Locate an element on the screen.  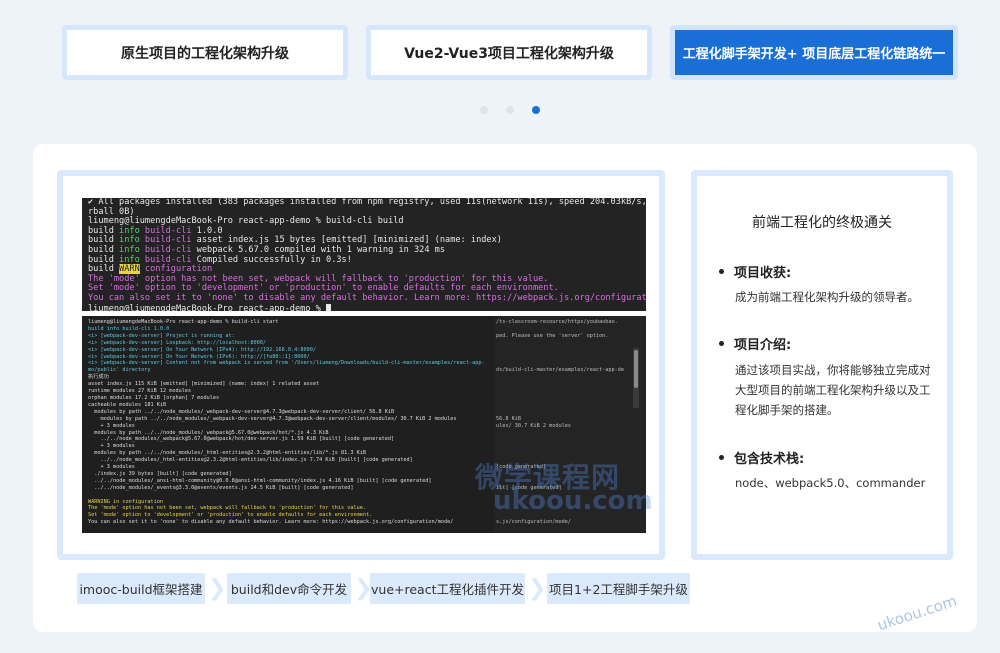
terminal-line: /ts-classroom-resource/https/youbaobao. is located at coordinates (557, 322).